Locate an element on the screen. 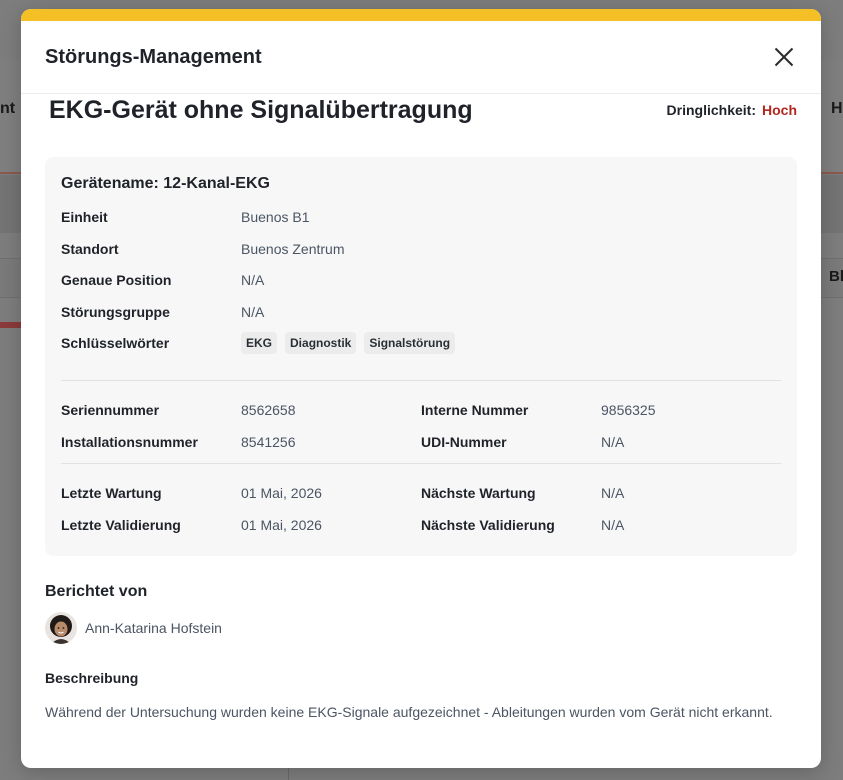 The image size is (843, 780). udi-number-value: N/A is located at coordinates (613, 441).